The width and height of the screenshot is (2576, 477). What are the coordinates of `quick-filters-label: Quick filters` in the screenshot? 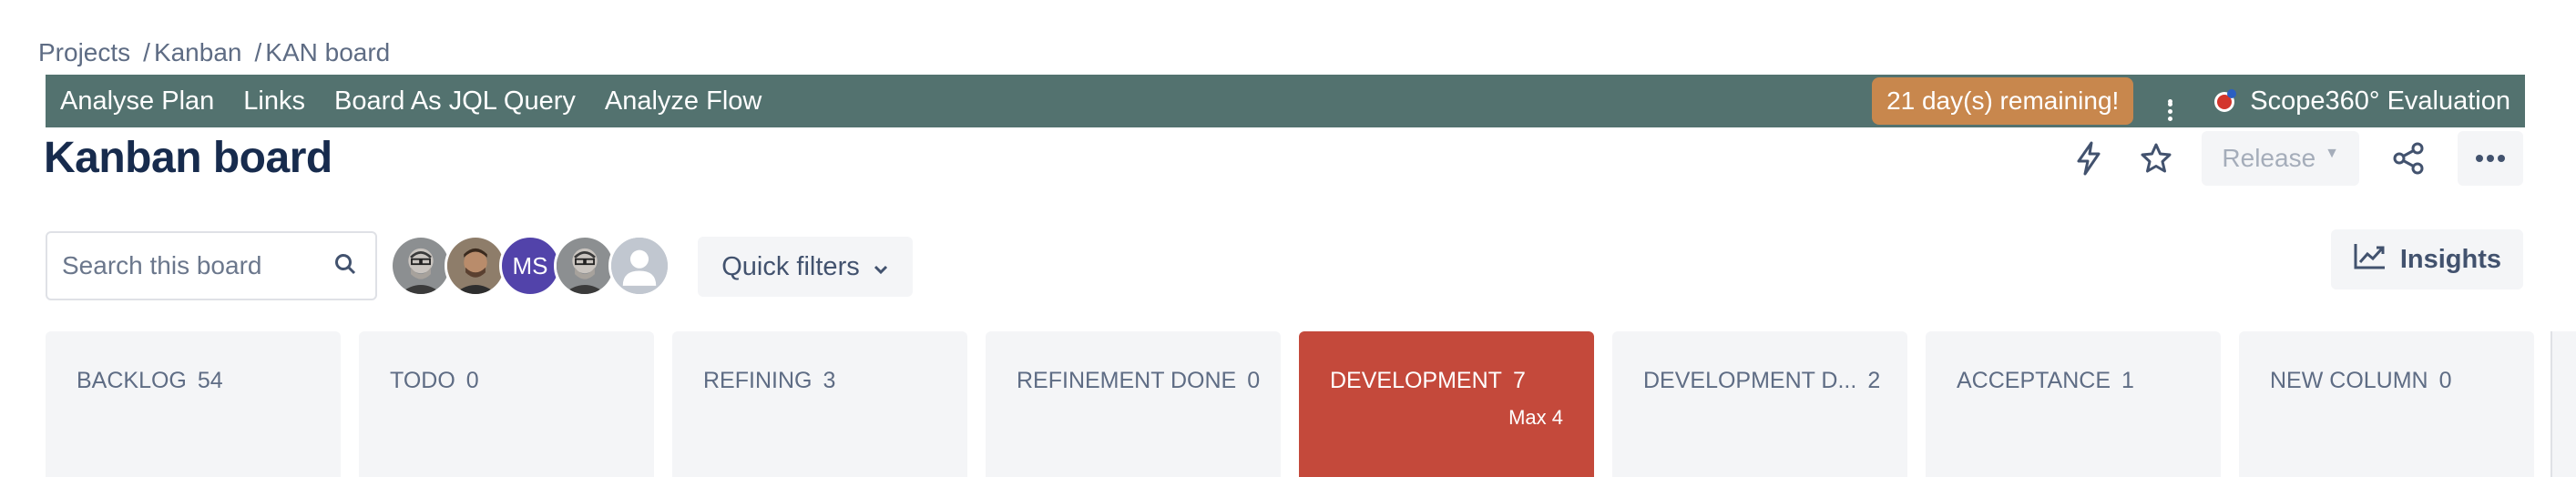 It's located at (790, 266).